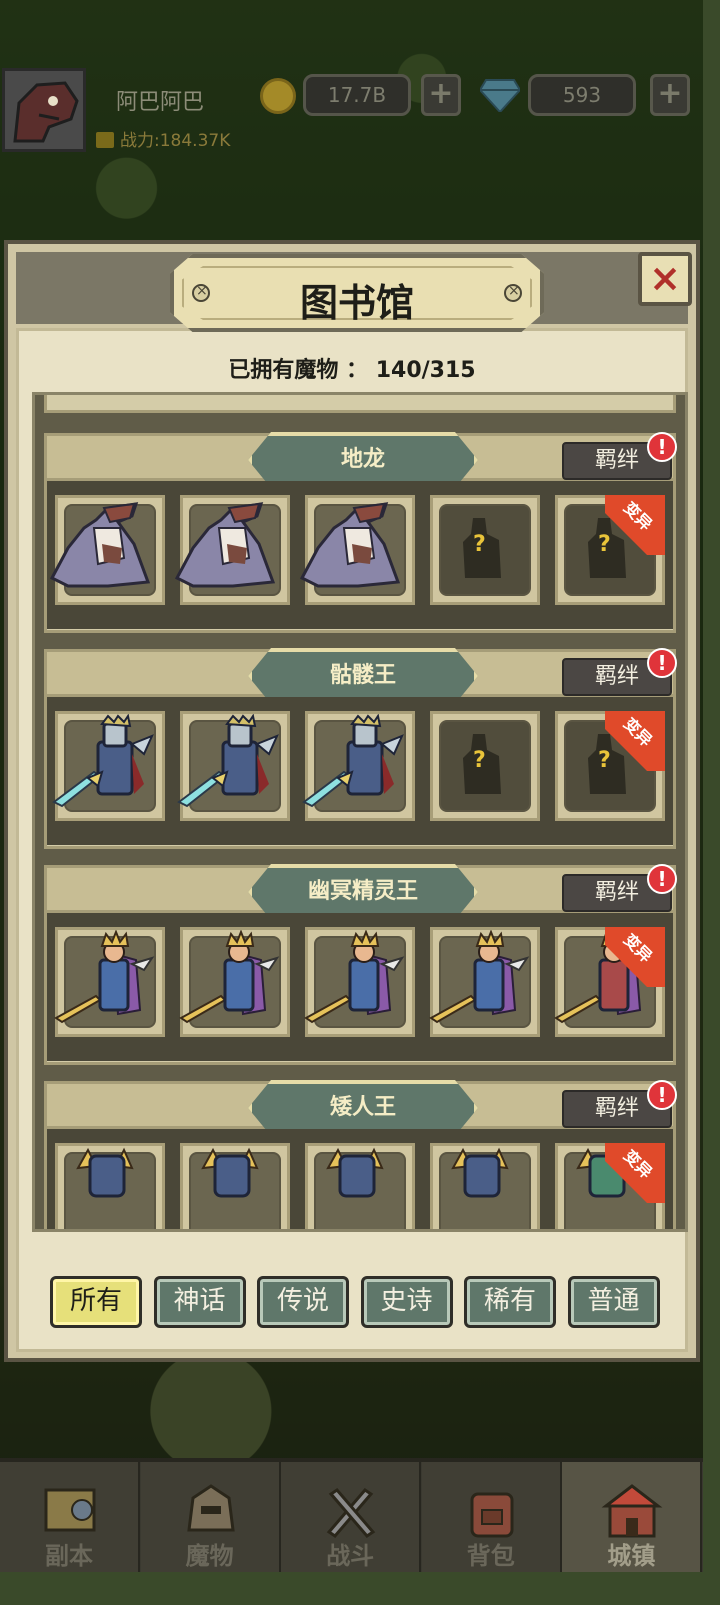 The image size is (720, 1605). I want to click on nav-item: 战斗, so click(351, 1517).